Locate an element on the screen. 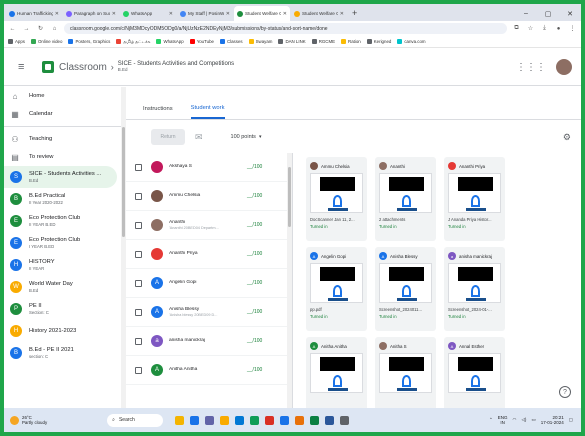 The width and height of the screenshot is (585, 436). student-row: Ammu Chelsia __/100 is located at coordinates (209, 196).